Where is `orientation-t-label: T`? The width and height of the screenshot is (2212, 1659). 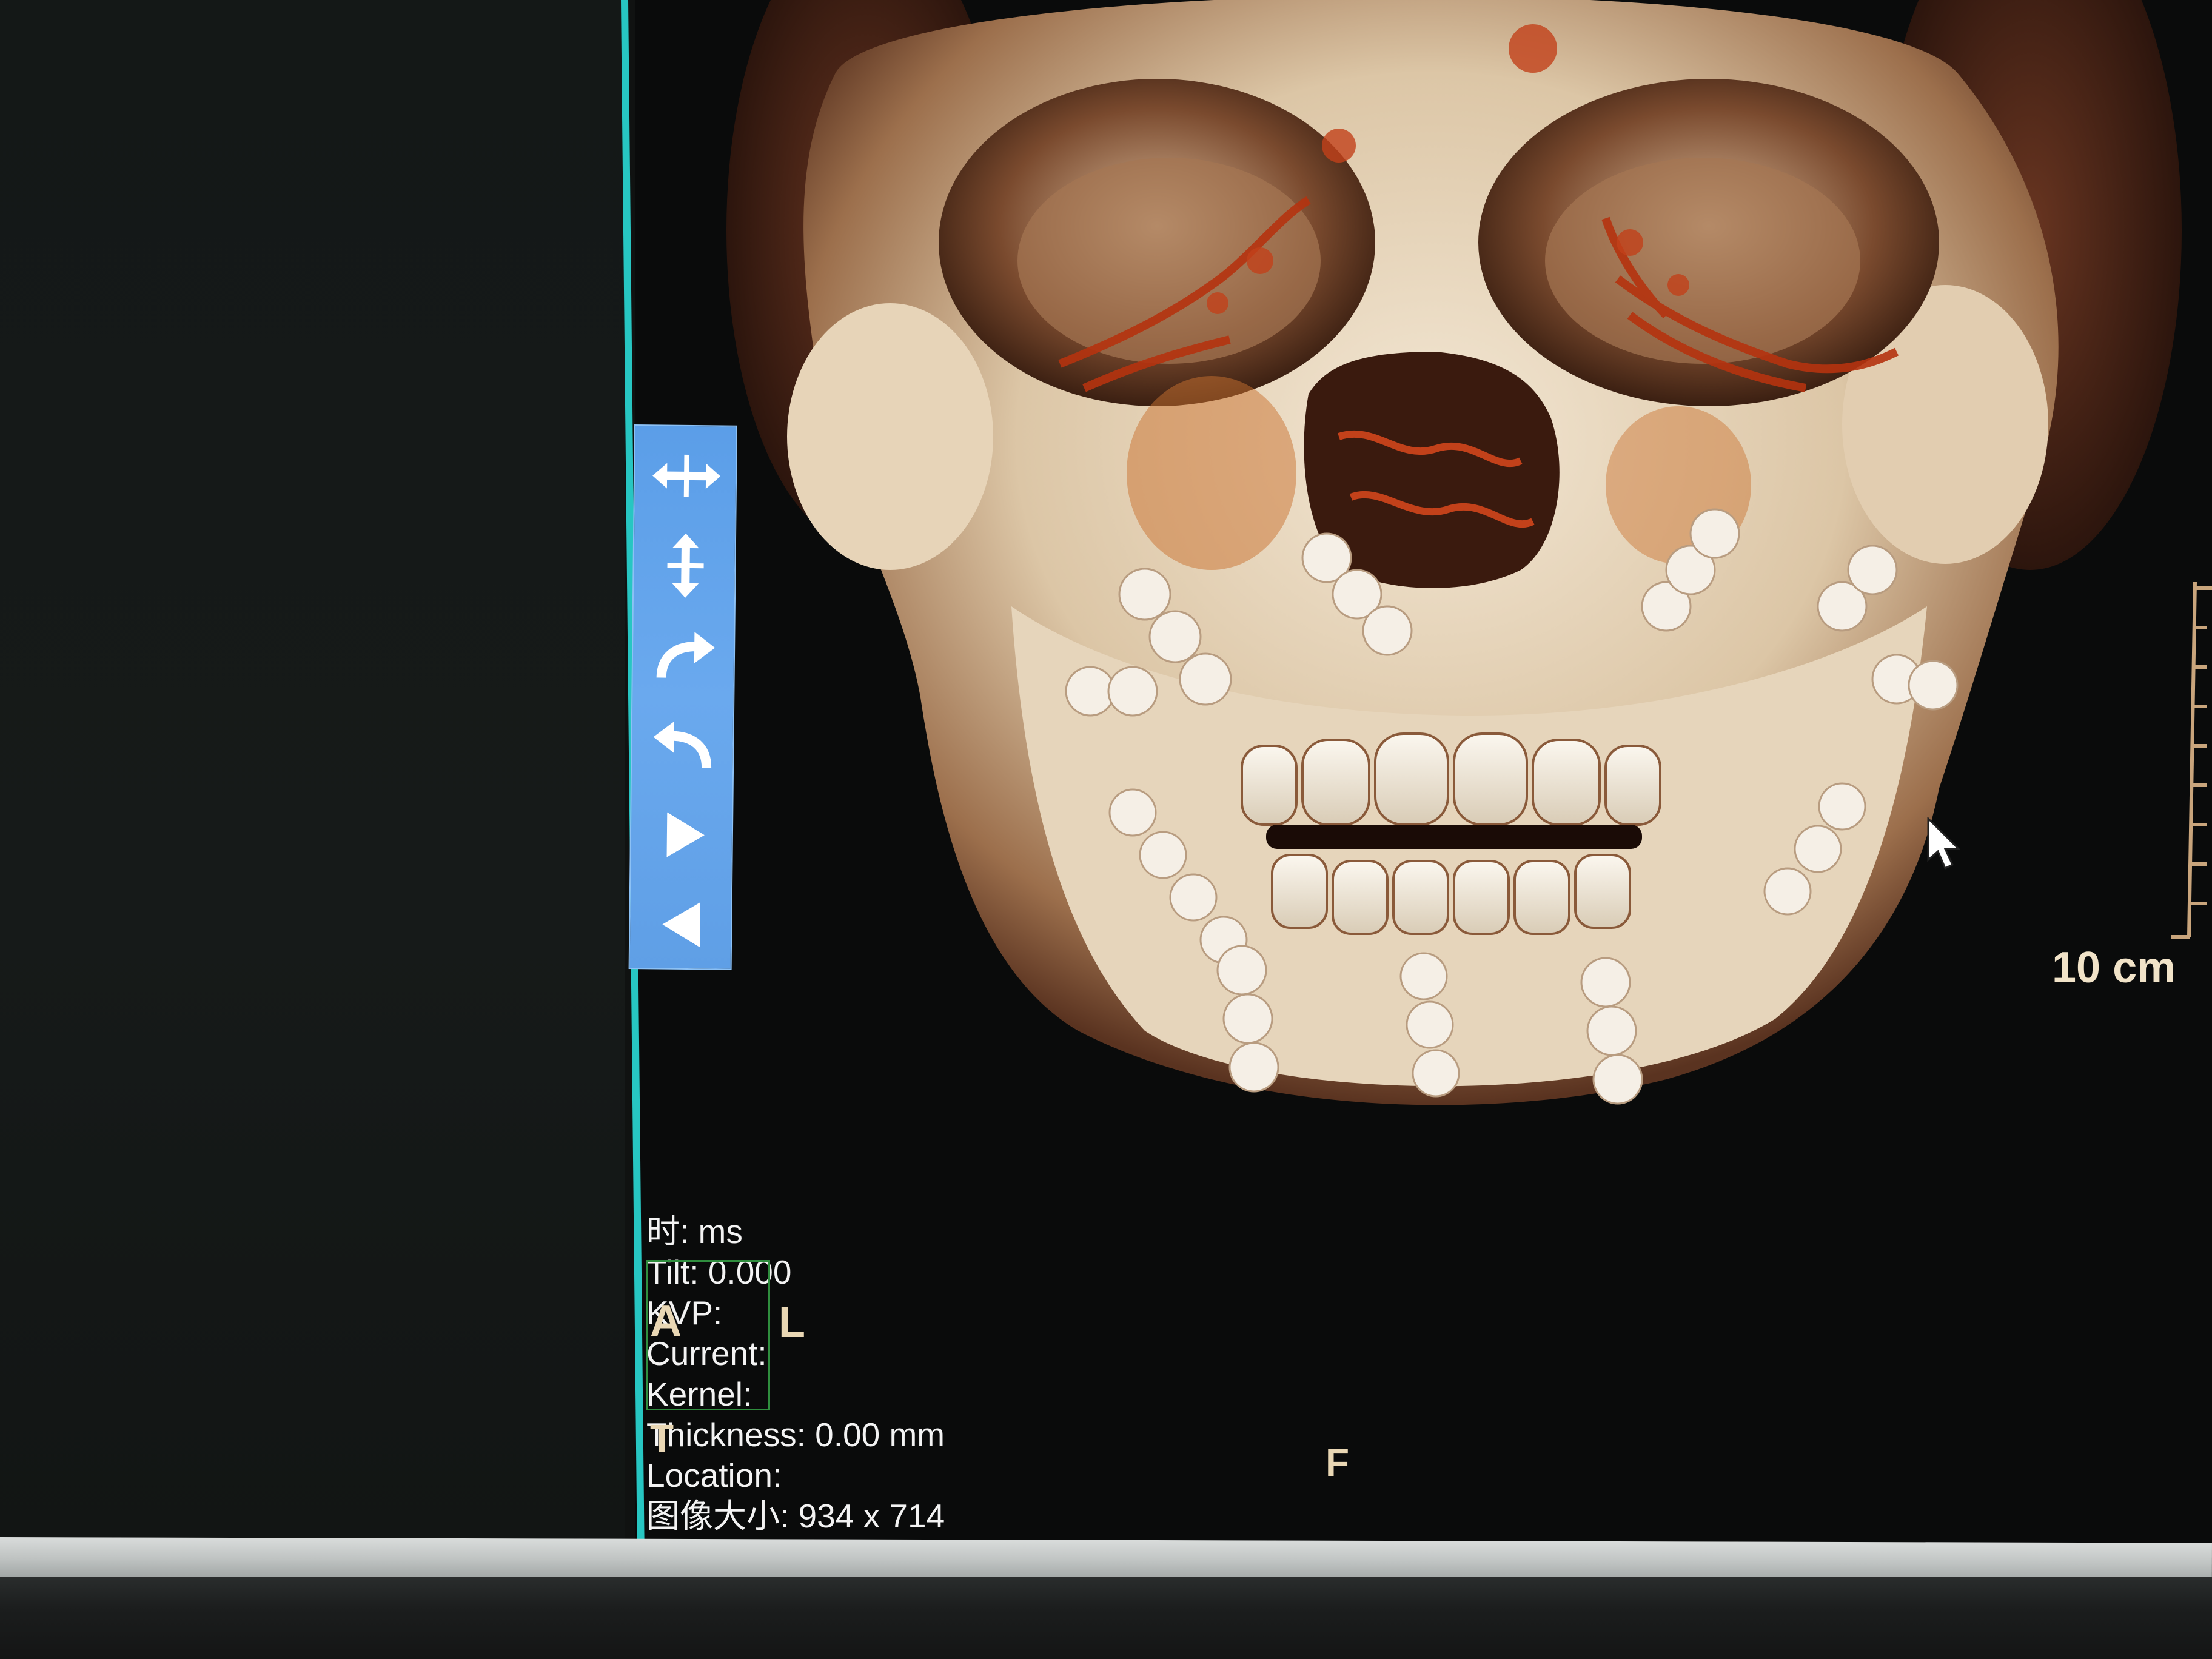
orientation-t-label: T is located at coordinates (662, 1438).